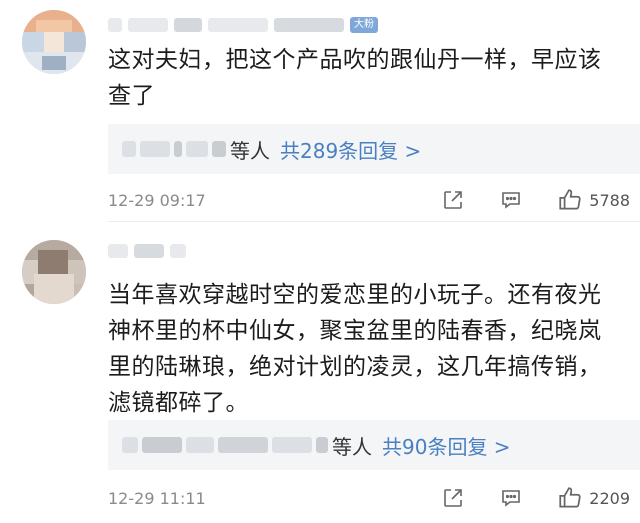 The image size is (640, 523). I want to click on like-count: 5788, so click(609, 200).